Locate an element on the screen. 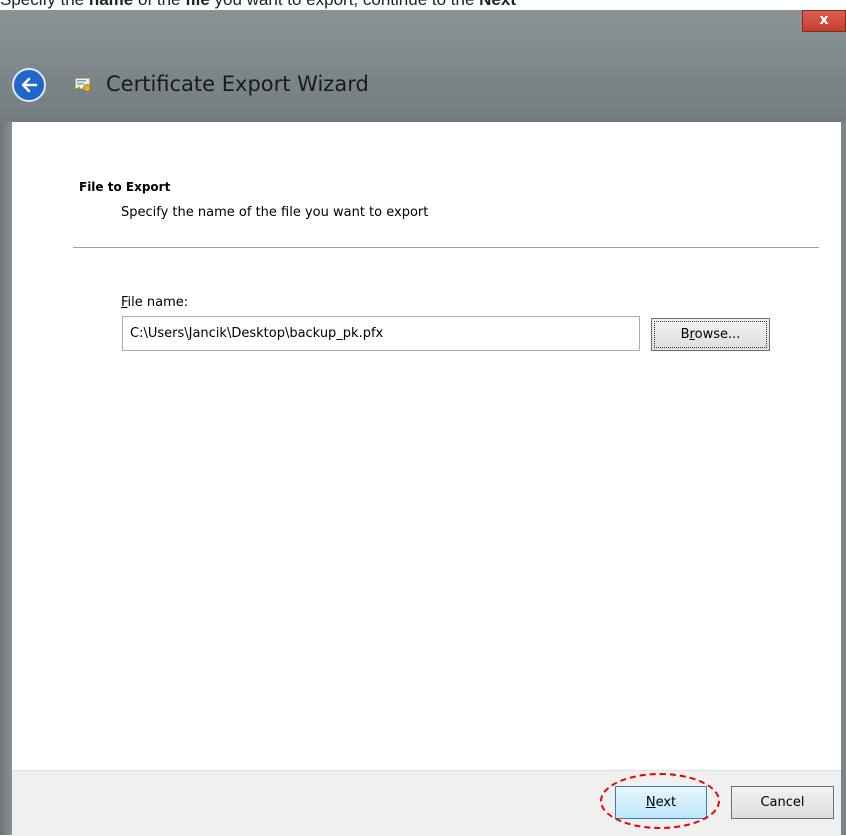 Image resolution: width=846 pixels, height=836 pixels. wizard-footer is located at coordinates (426, 803).